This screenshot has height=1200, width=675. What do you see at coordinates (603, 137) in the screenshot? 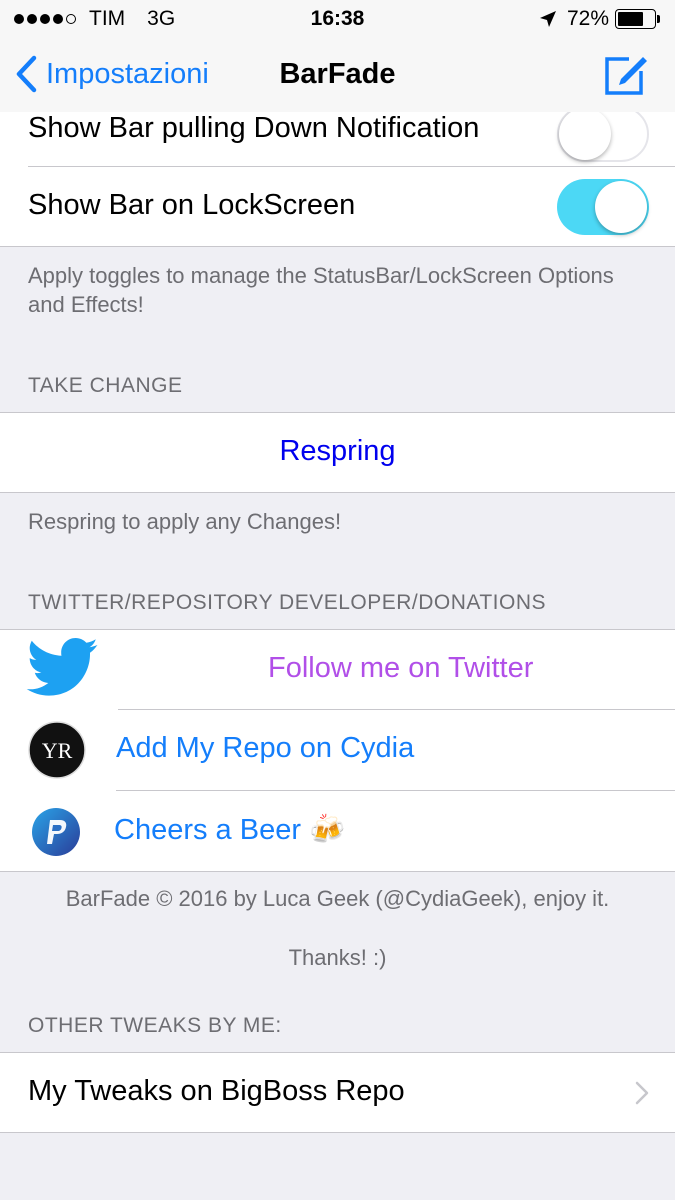
I see `toggle-switch-notification` at bounding box center [603, 137].